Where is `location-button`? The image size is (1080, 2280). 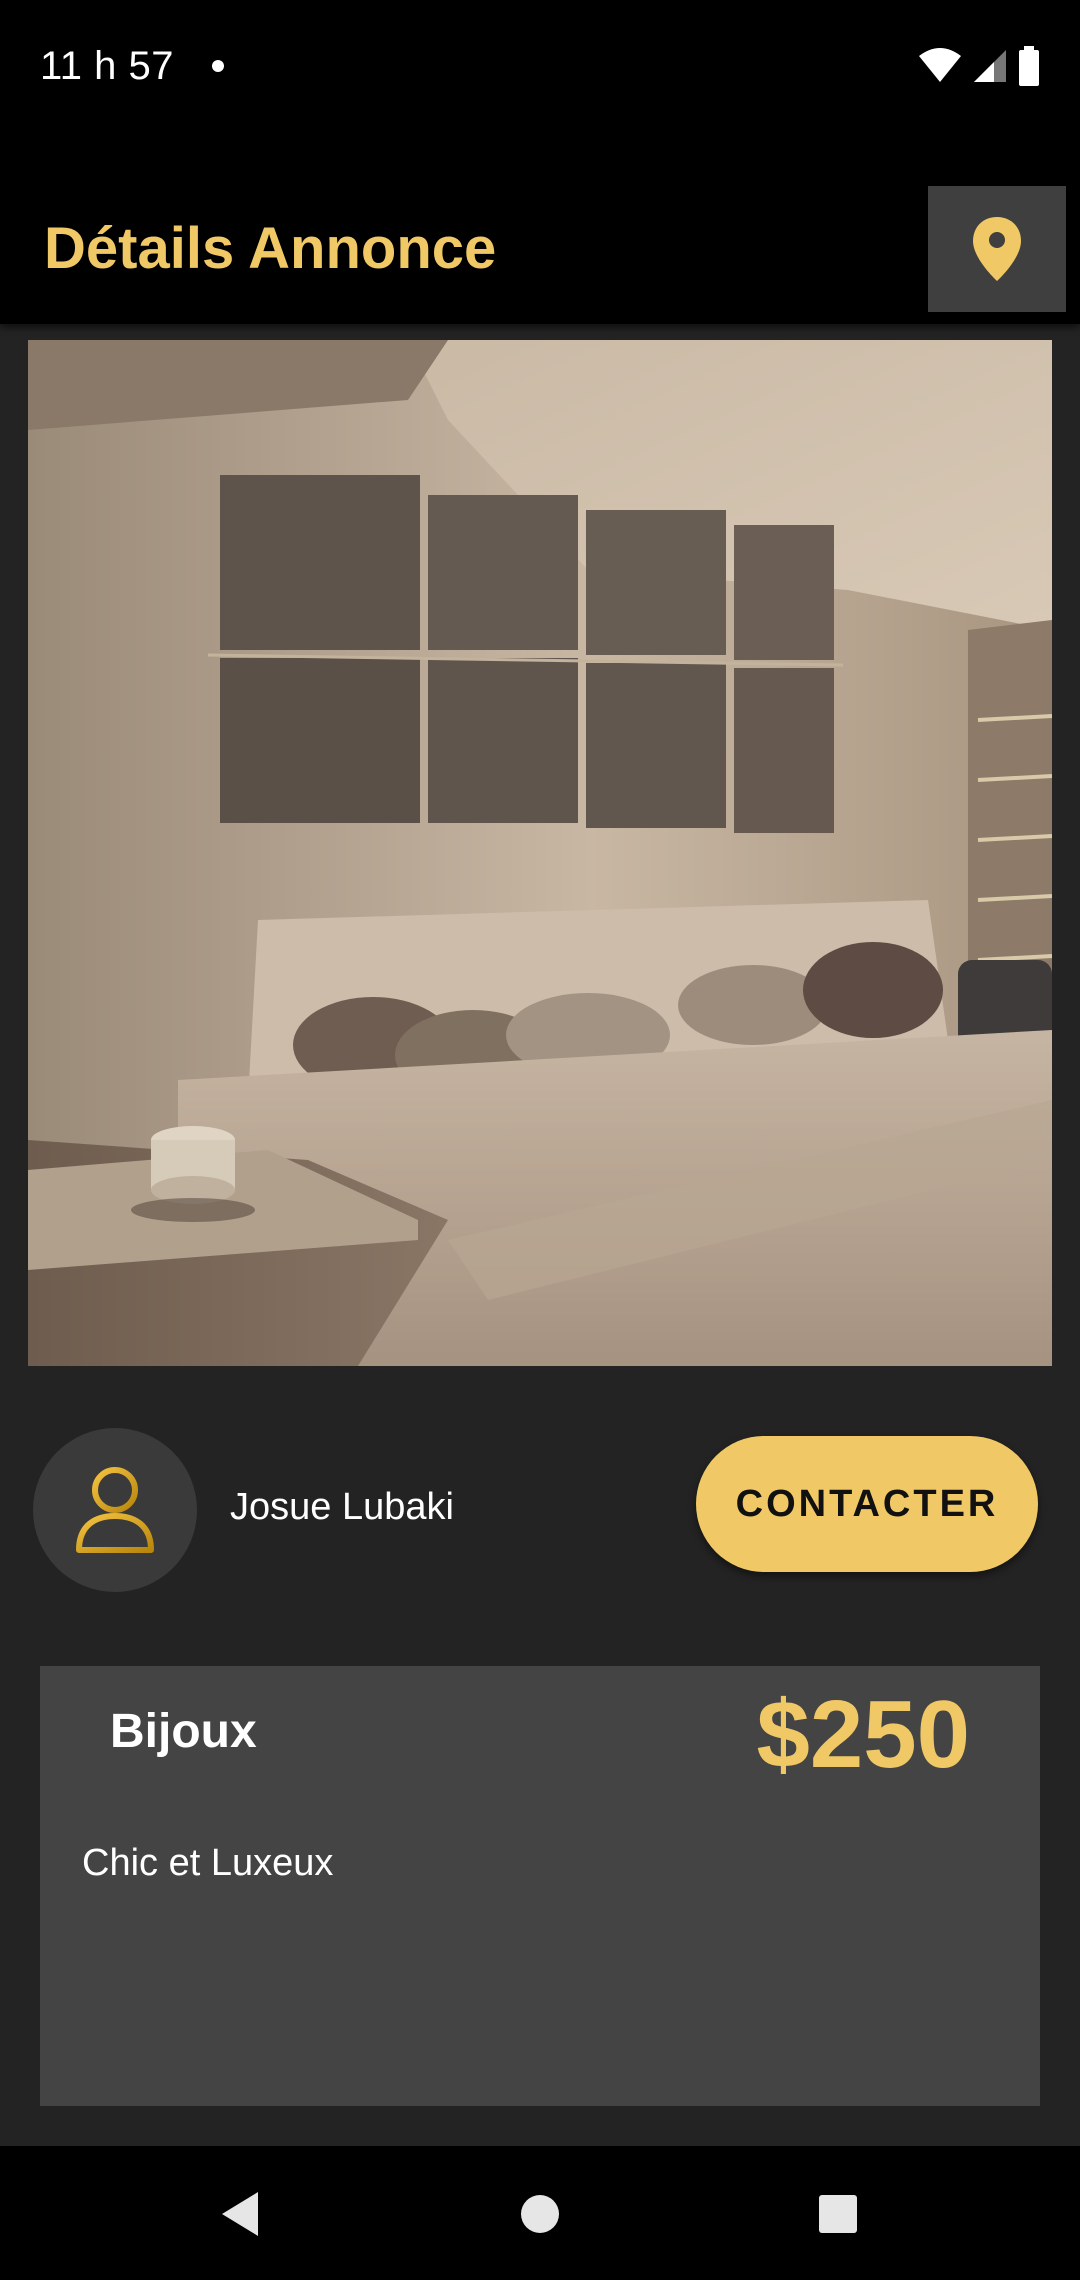 location-button is located at coordinates (997, 249).